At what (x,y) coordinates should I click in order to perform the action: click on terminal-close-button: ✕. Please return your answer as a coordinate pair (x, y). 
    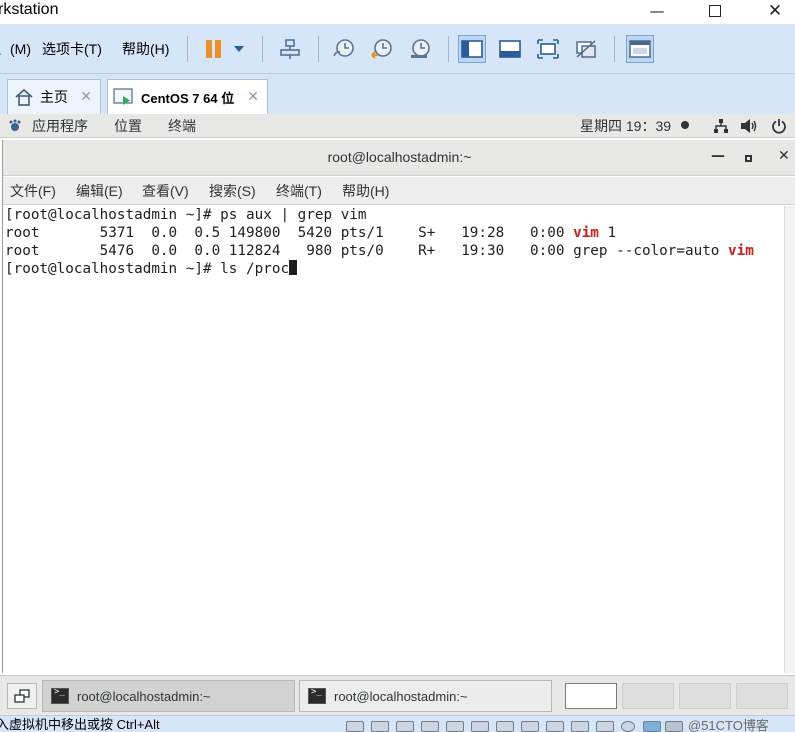
    Looking at the image, I should click on (784, 156).